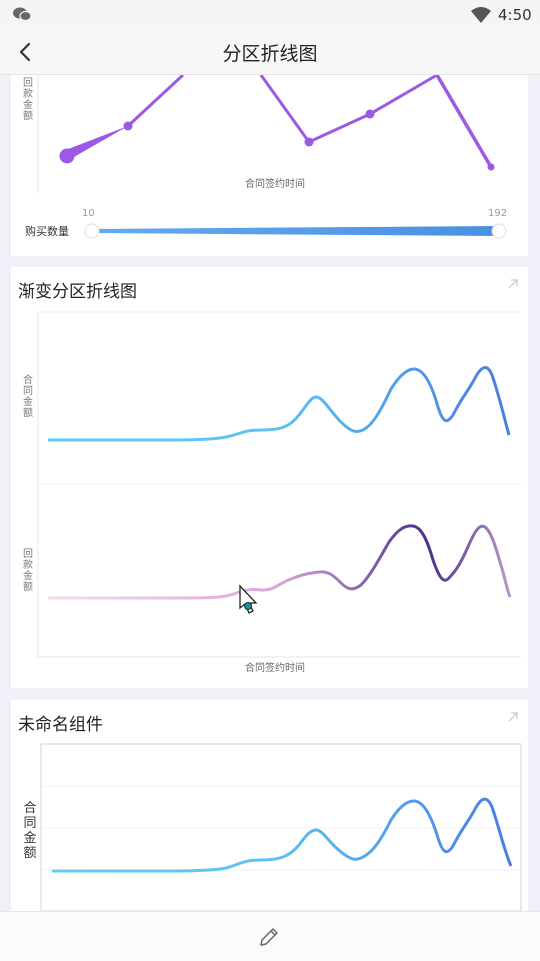 The width and height of the screenshot is (540, 961). What do you see at coordinates (47, 231) in the screenshot?
I see `slider-label: 购买数量` at bounding box center [47, 231].